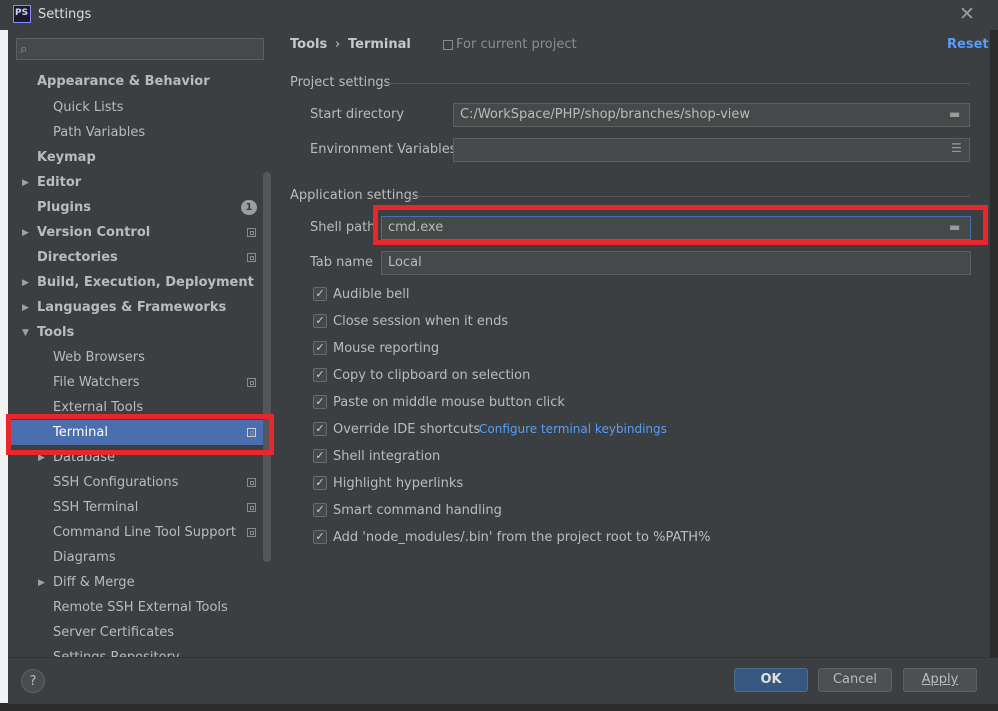 This screenshot has height=711, width=998. What do you see at coordinates (432, 375) in the screenshot?
I see `copy-clipboard-label: Copy to clipboard on selection` at bounding box center [432, 375].